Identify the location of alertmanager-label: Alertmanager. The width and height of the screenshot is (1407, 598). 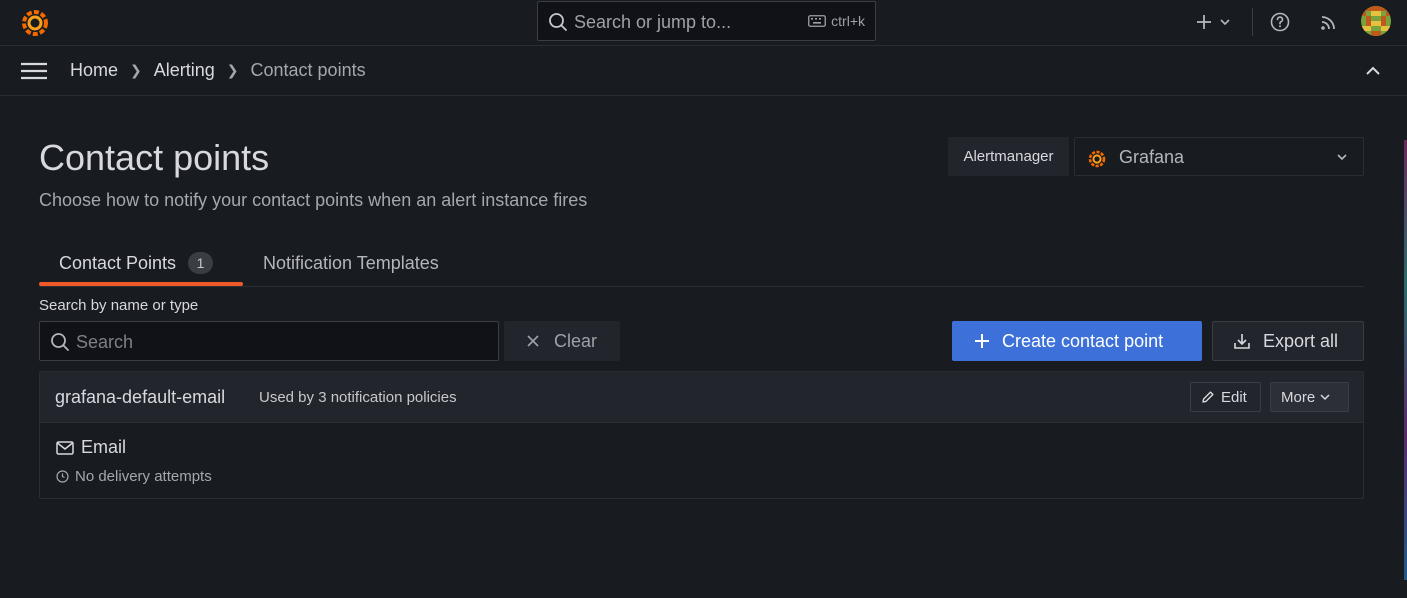
(1008, 156).